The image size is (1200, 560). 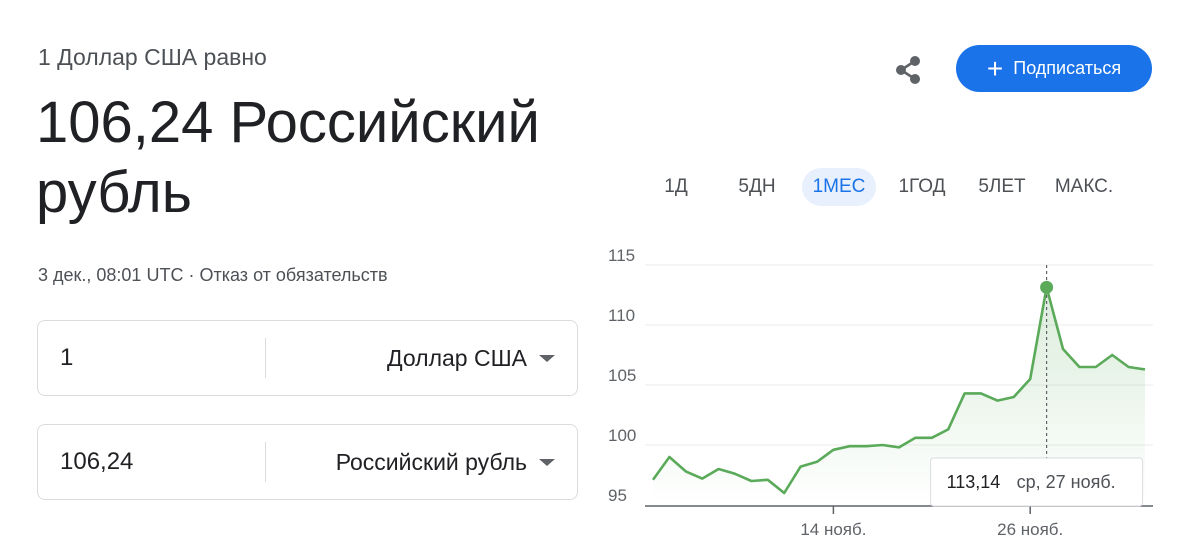 What do you see at coordinates (622, 435) in the screenshot?
I see `y-tick-label: 100` at bounding box center [622, 435].